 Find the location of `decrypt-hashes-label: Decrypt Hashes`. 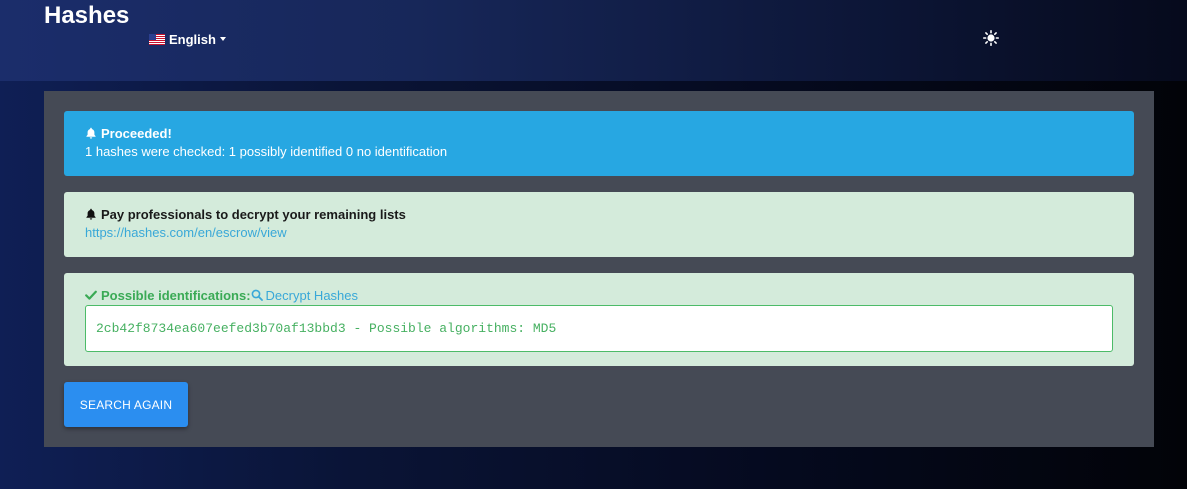

decrypt-hashes-label: Decrypt Hashes is located at coordinates (312, 295).